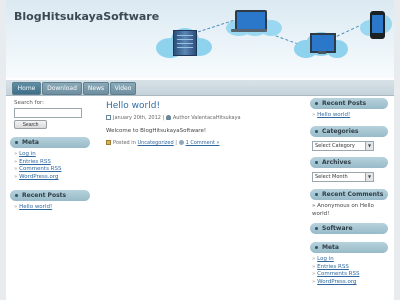 This screenshot has height=300, width=400. I want to click on meta-link-wordpress: WordPress.org, so click(38, 177).